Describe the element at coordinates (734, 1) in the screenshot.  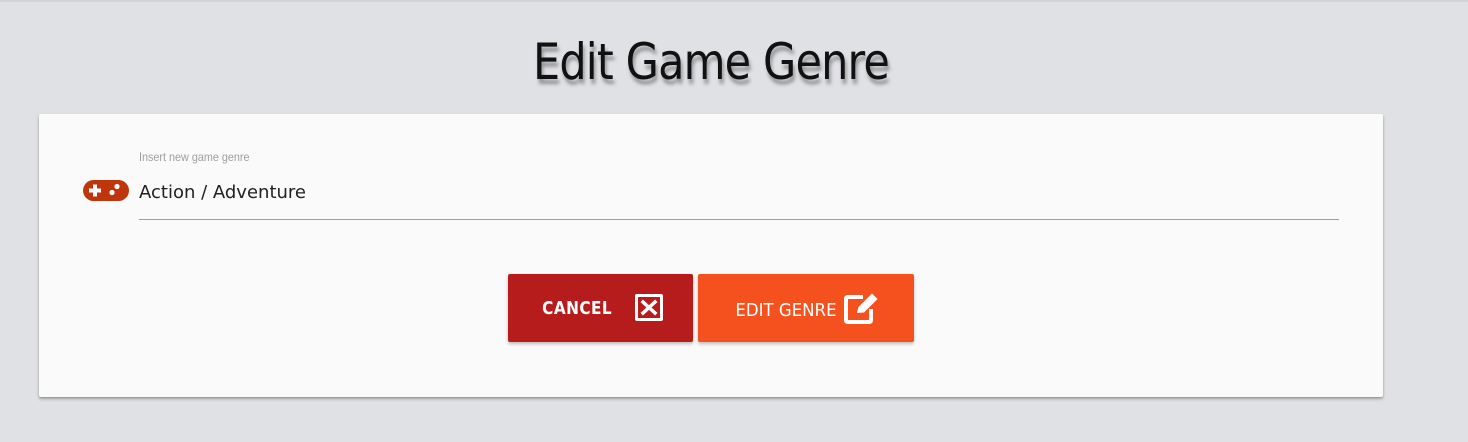
I see `top-divider` at that location.